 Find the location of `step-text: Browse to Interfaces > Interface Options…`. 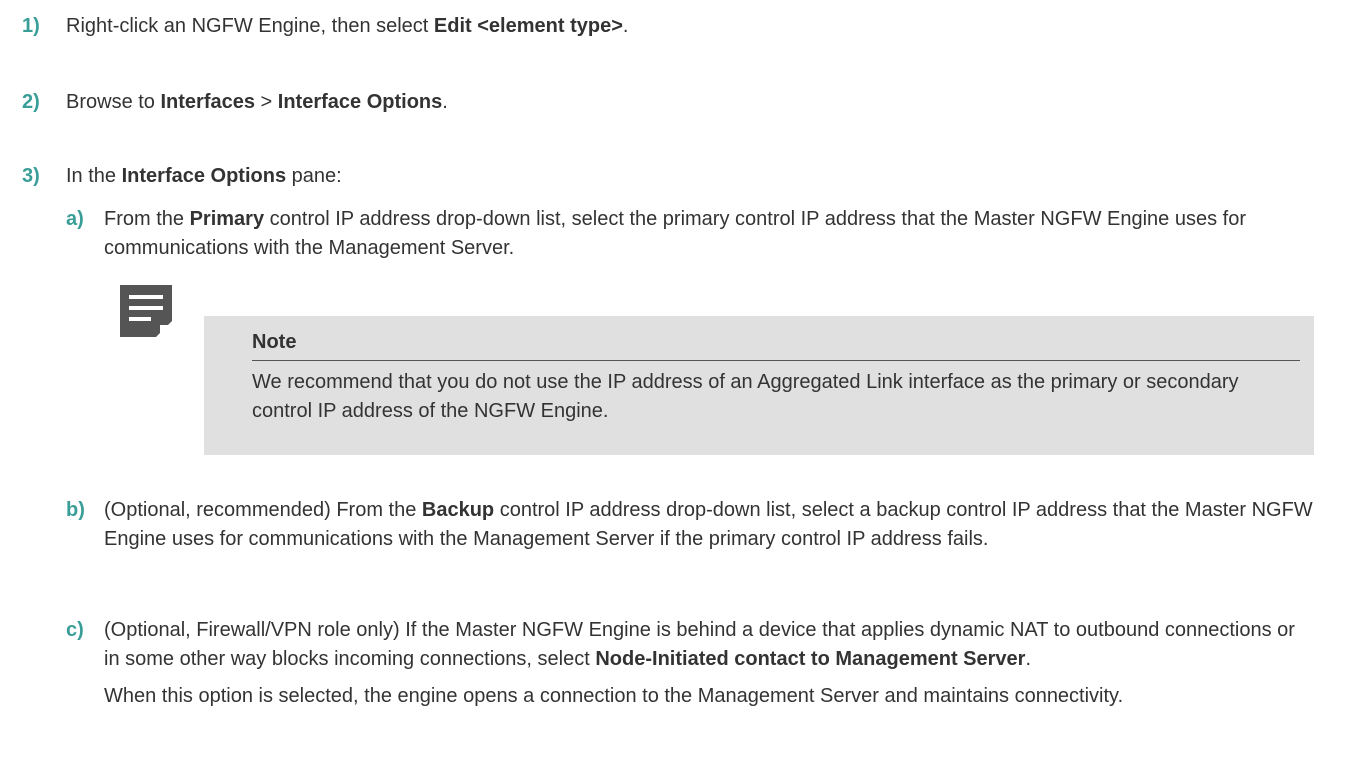

step-text: Browse to Interfaces > Interface Options… is located at coordinates (257, 102).